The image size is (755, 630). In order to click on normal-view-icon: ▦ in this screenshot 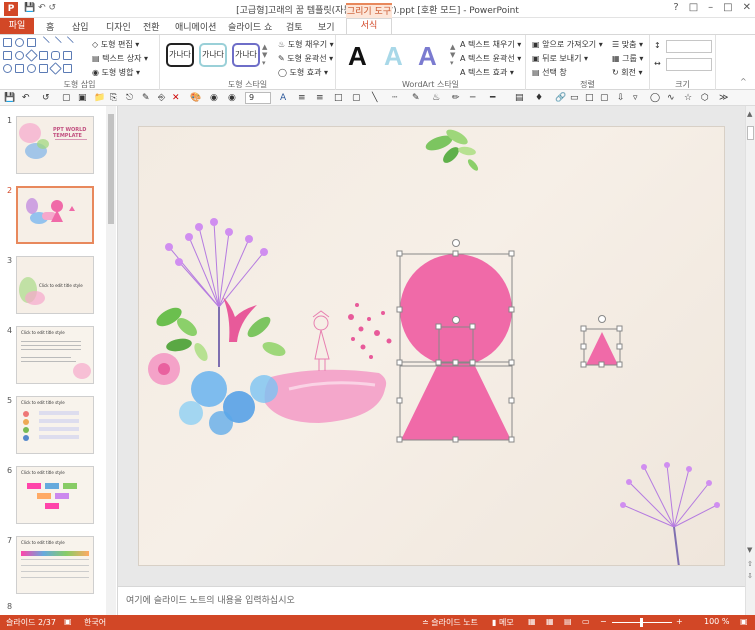, I will do `click(532, 621)`.